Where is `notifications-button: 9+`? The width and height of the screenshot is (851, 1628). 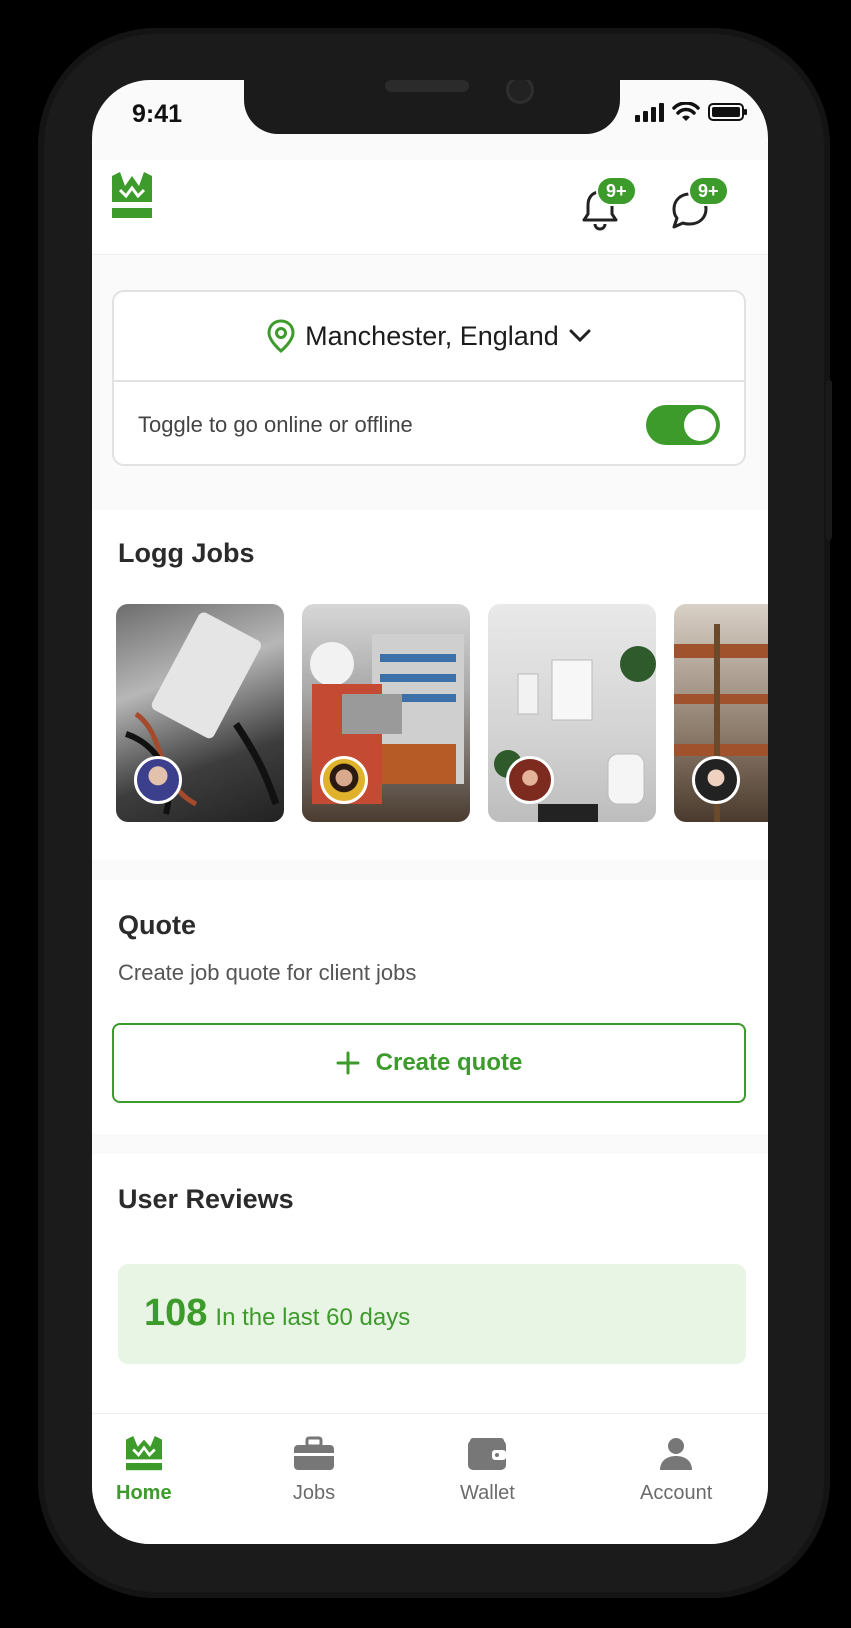 notifications-button: 9+ is located at coordinates (606, 206).